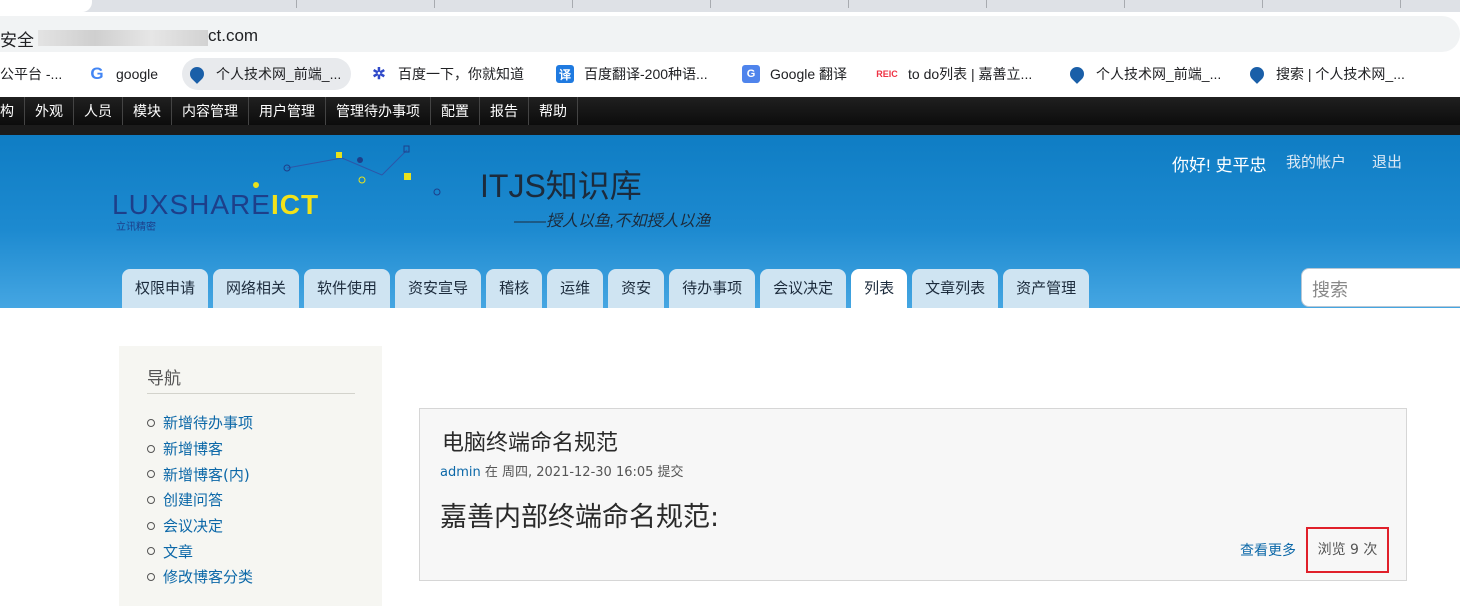  What do you see at coordinates (287, 111) in the screenshot?
I see `admin-menu-users: 用户管理` at bounding box center [287, 111].